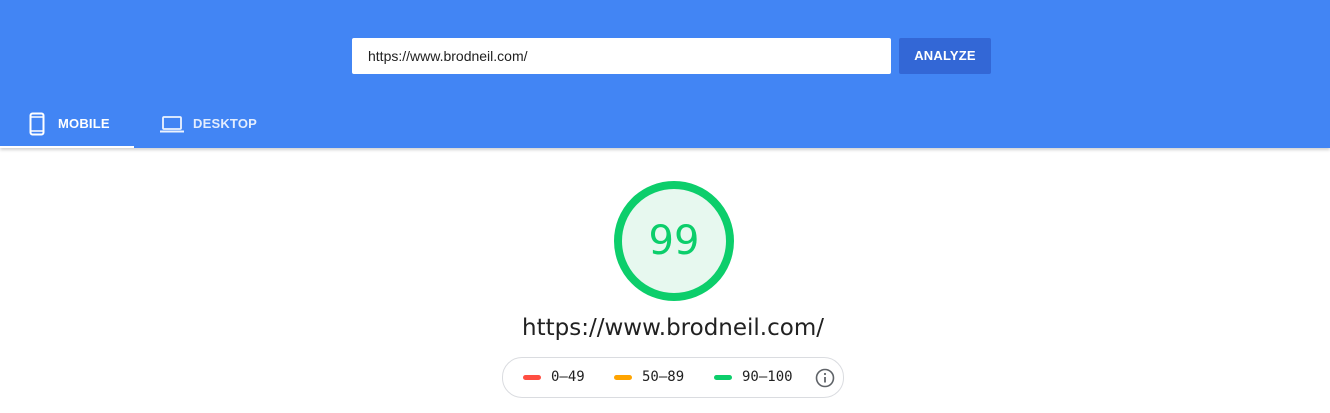 The width and height of the screenshot is (1330, 413). I want to click on average-indicator, so click(623, 377).